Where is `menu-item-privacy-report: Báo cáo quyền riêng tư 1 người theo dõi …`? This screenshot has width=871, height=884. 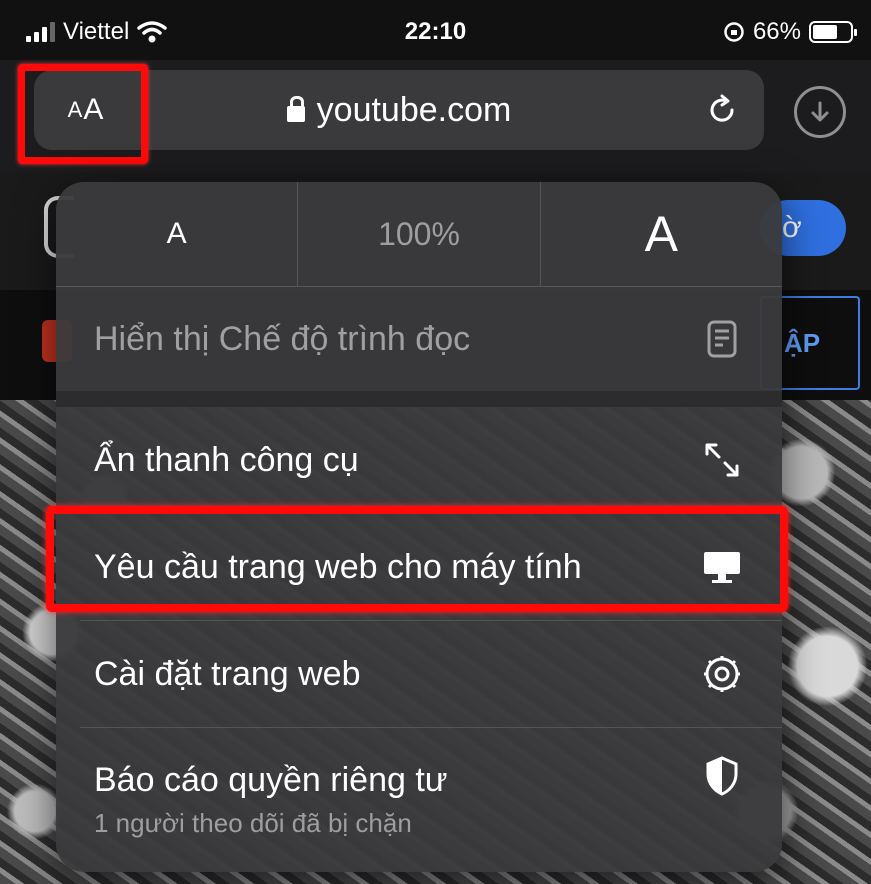
menu-item-privacy-report: Báo cáo quyền riêng tư 1 người theo dõi … is located at coordinates (419, 800).